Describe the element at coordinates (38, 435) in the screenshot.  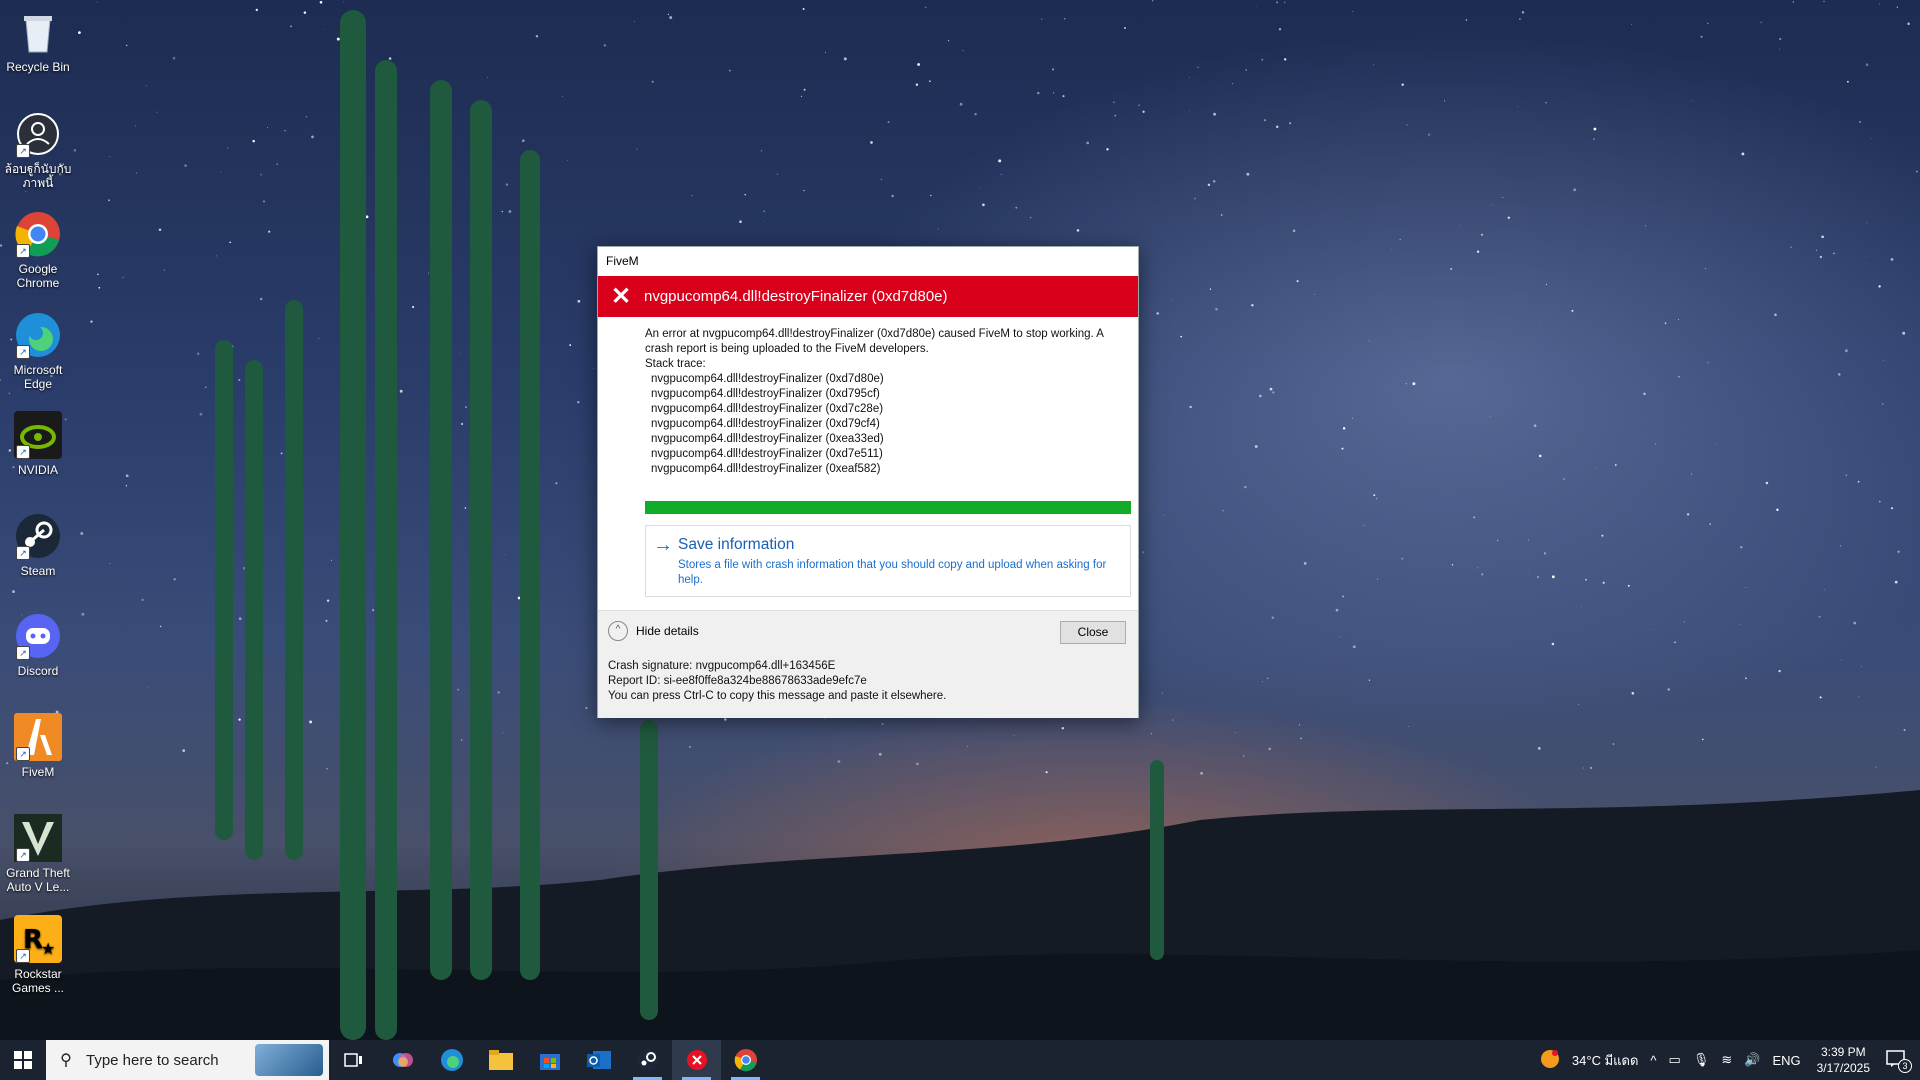
I see `nvidia-icon: ↗` at that location.